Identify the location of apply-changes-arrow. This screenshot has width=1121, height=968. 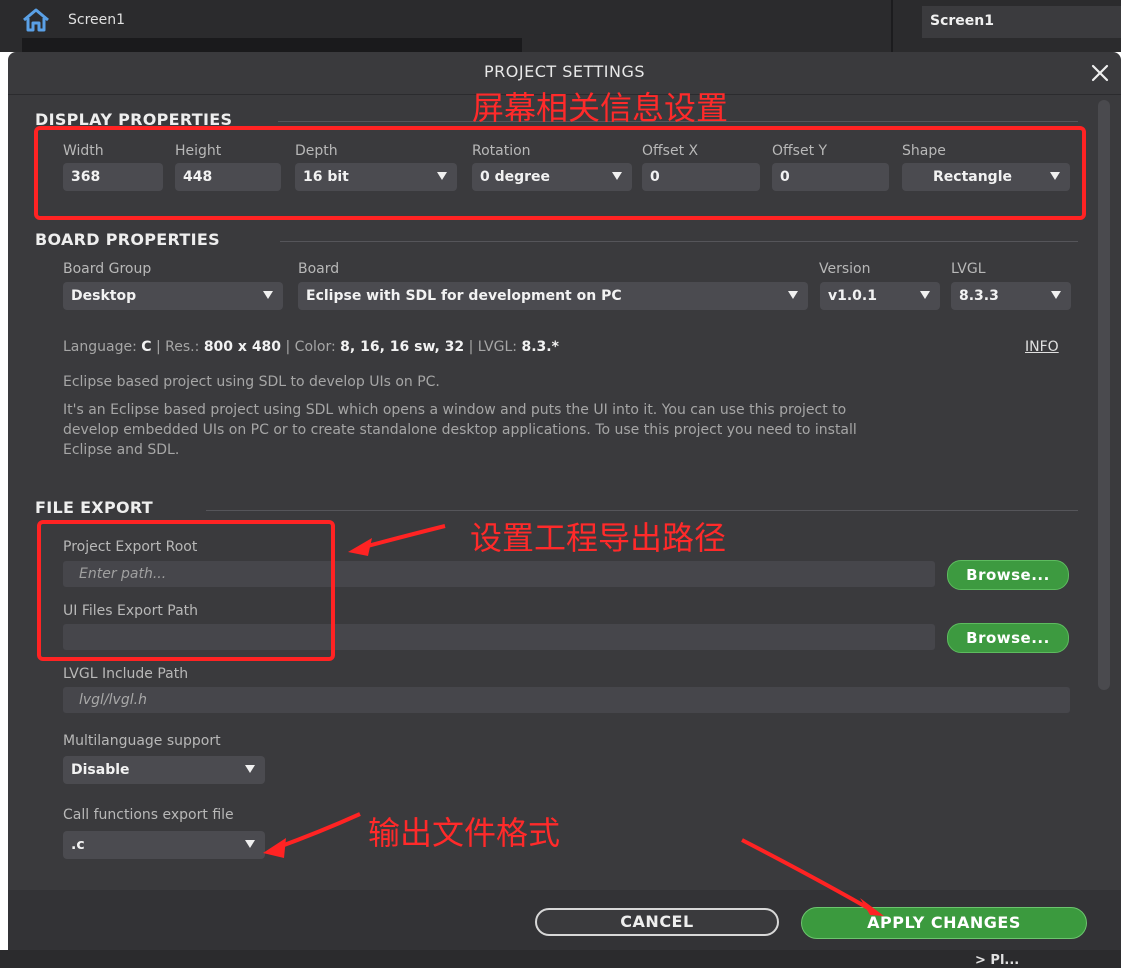
(805, 874).